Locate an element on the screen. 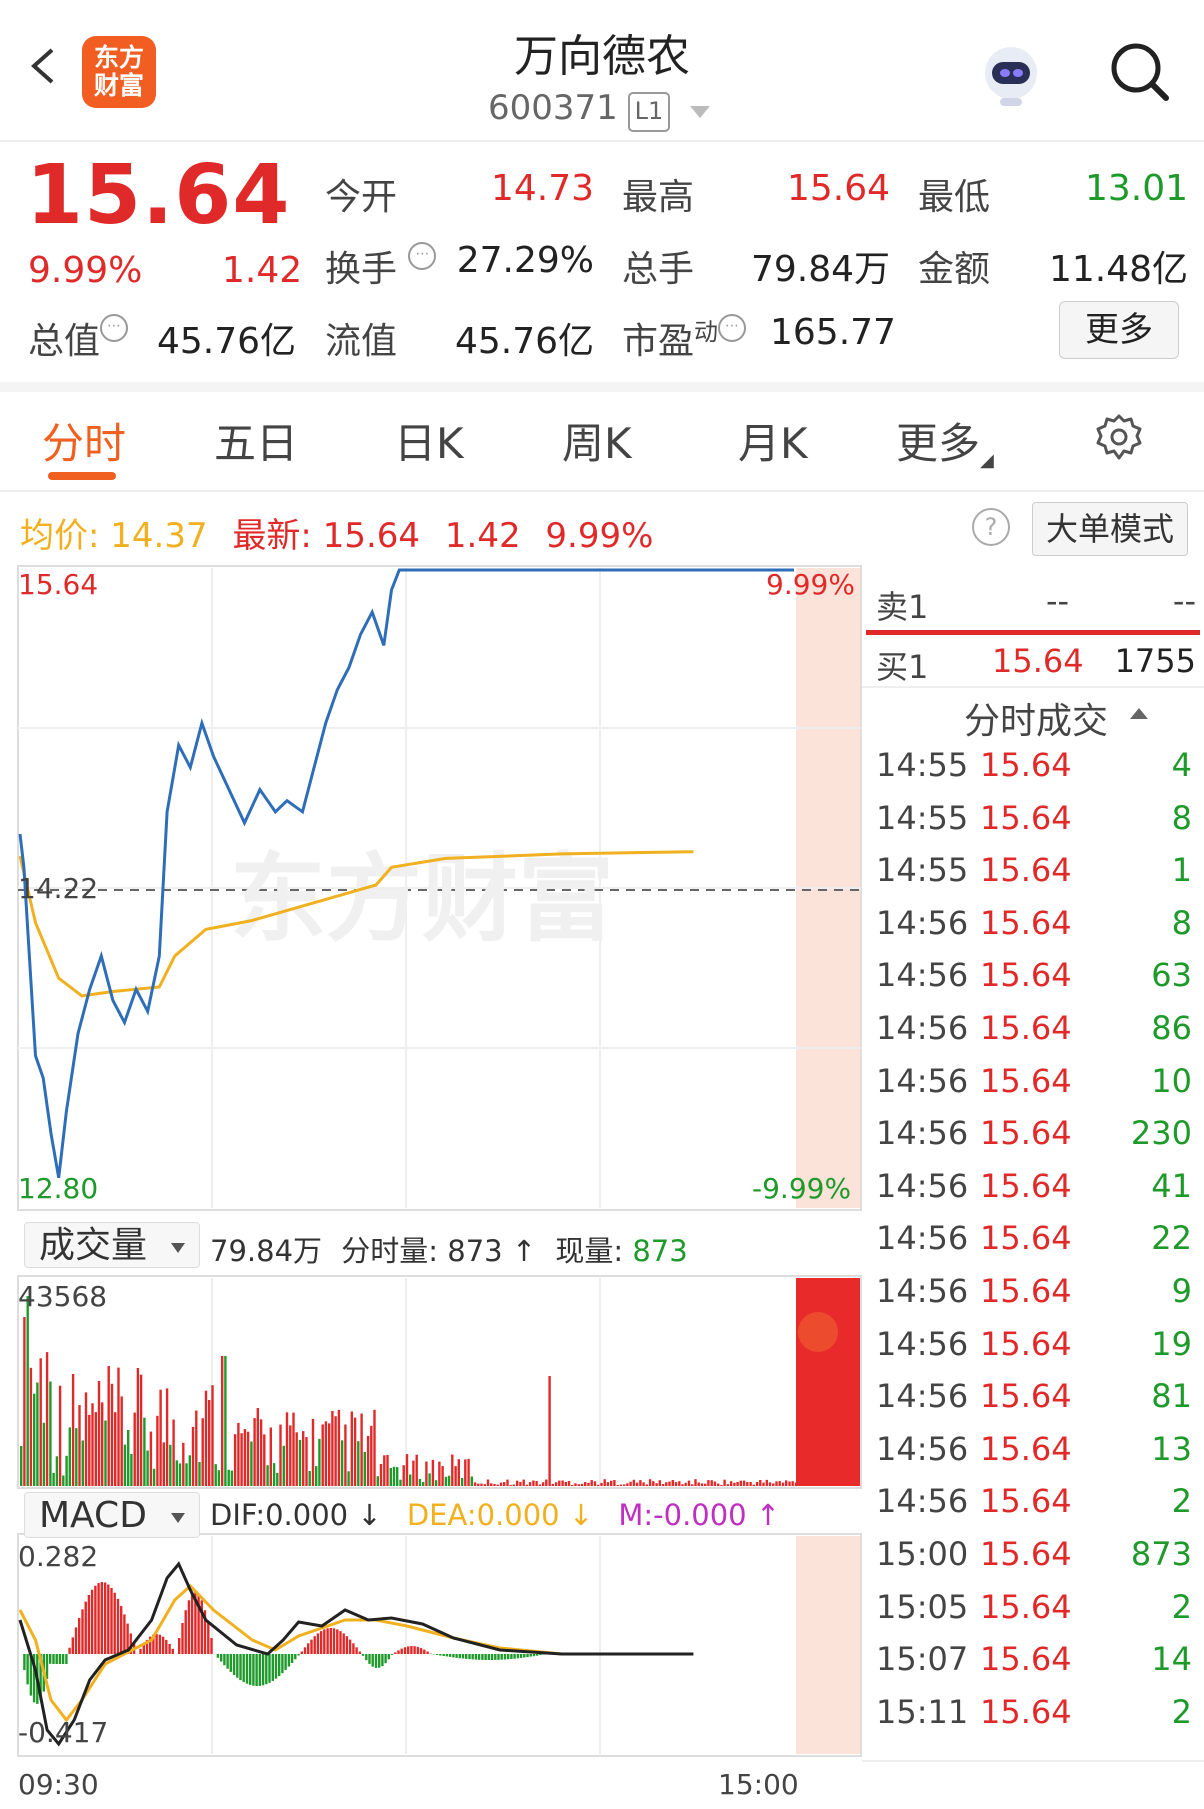 The height and width of the screenshot is (1809, 1204). gear-icon is located at coordinates (1119, 437).